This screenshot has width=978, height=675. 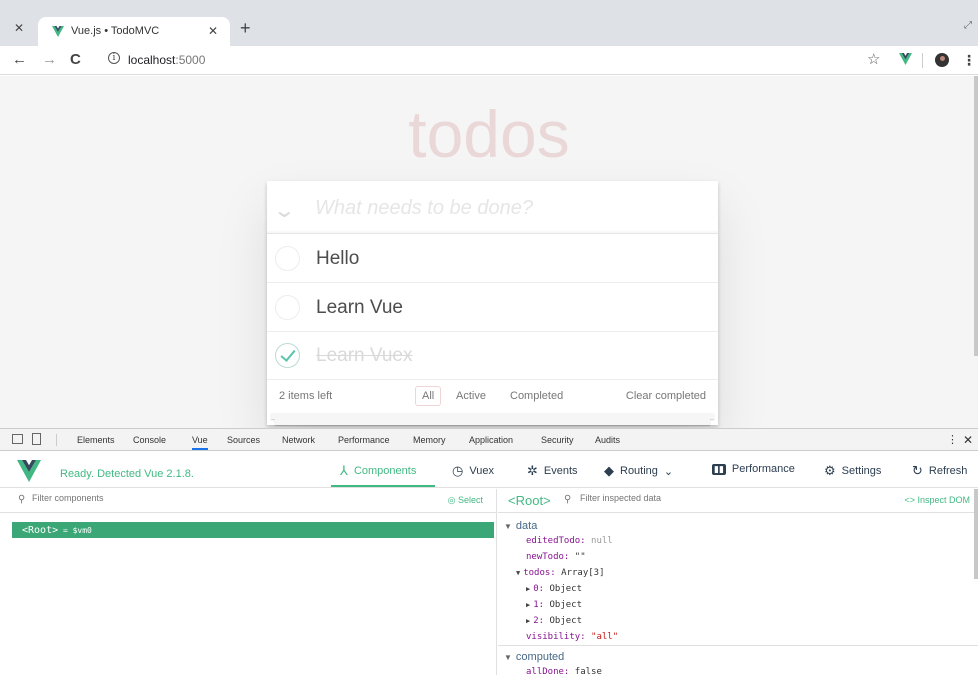 I want to click on events-burst-icon: ✲, so click(x=532, y=470).